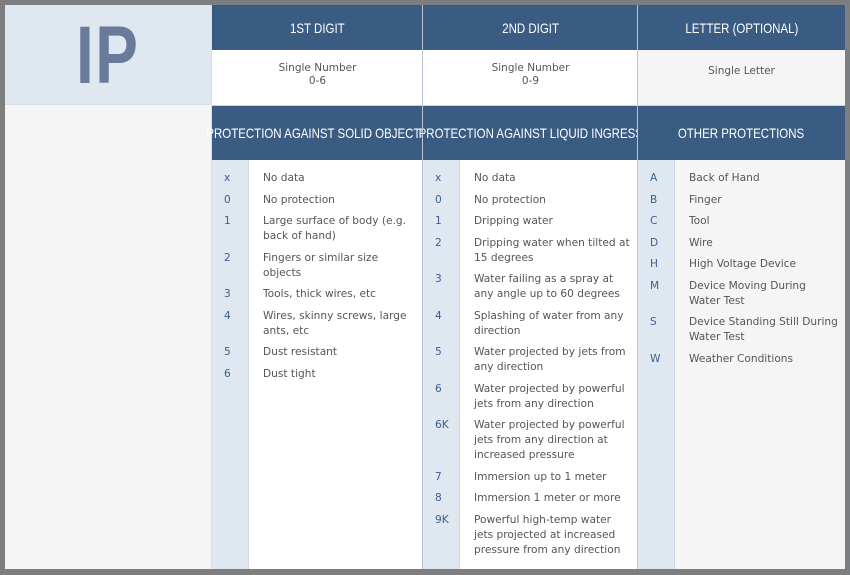 The height and width of the screenshot is (575, 850). Describe the element at coordinates (317, 294) in the screenshot. I see `list-item: 3 Tools, thick wires, etc` at that location.